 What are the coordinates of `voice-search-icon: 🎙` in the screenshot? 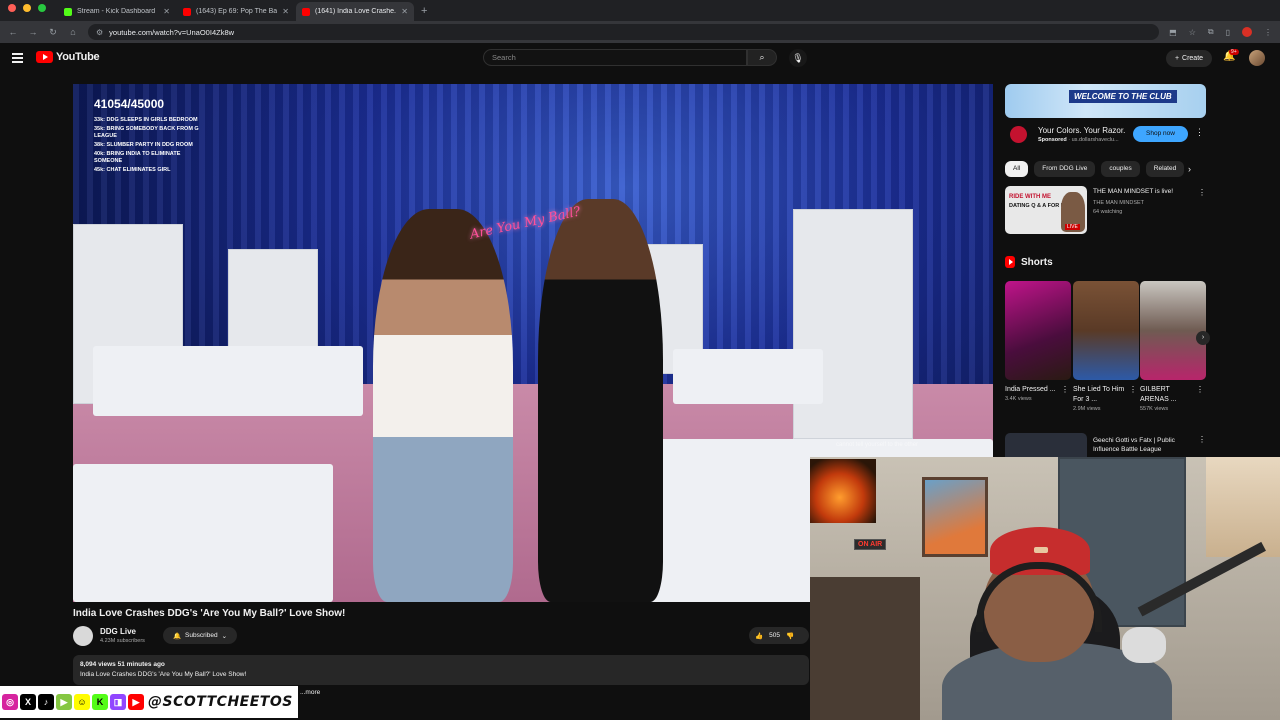 It's located at (798, 58).